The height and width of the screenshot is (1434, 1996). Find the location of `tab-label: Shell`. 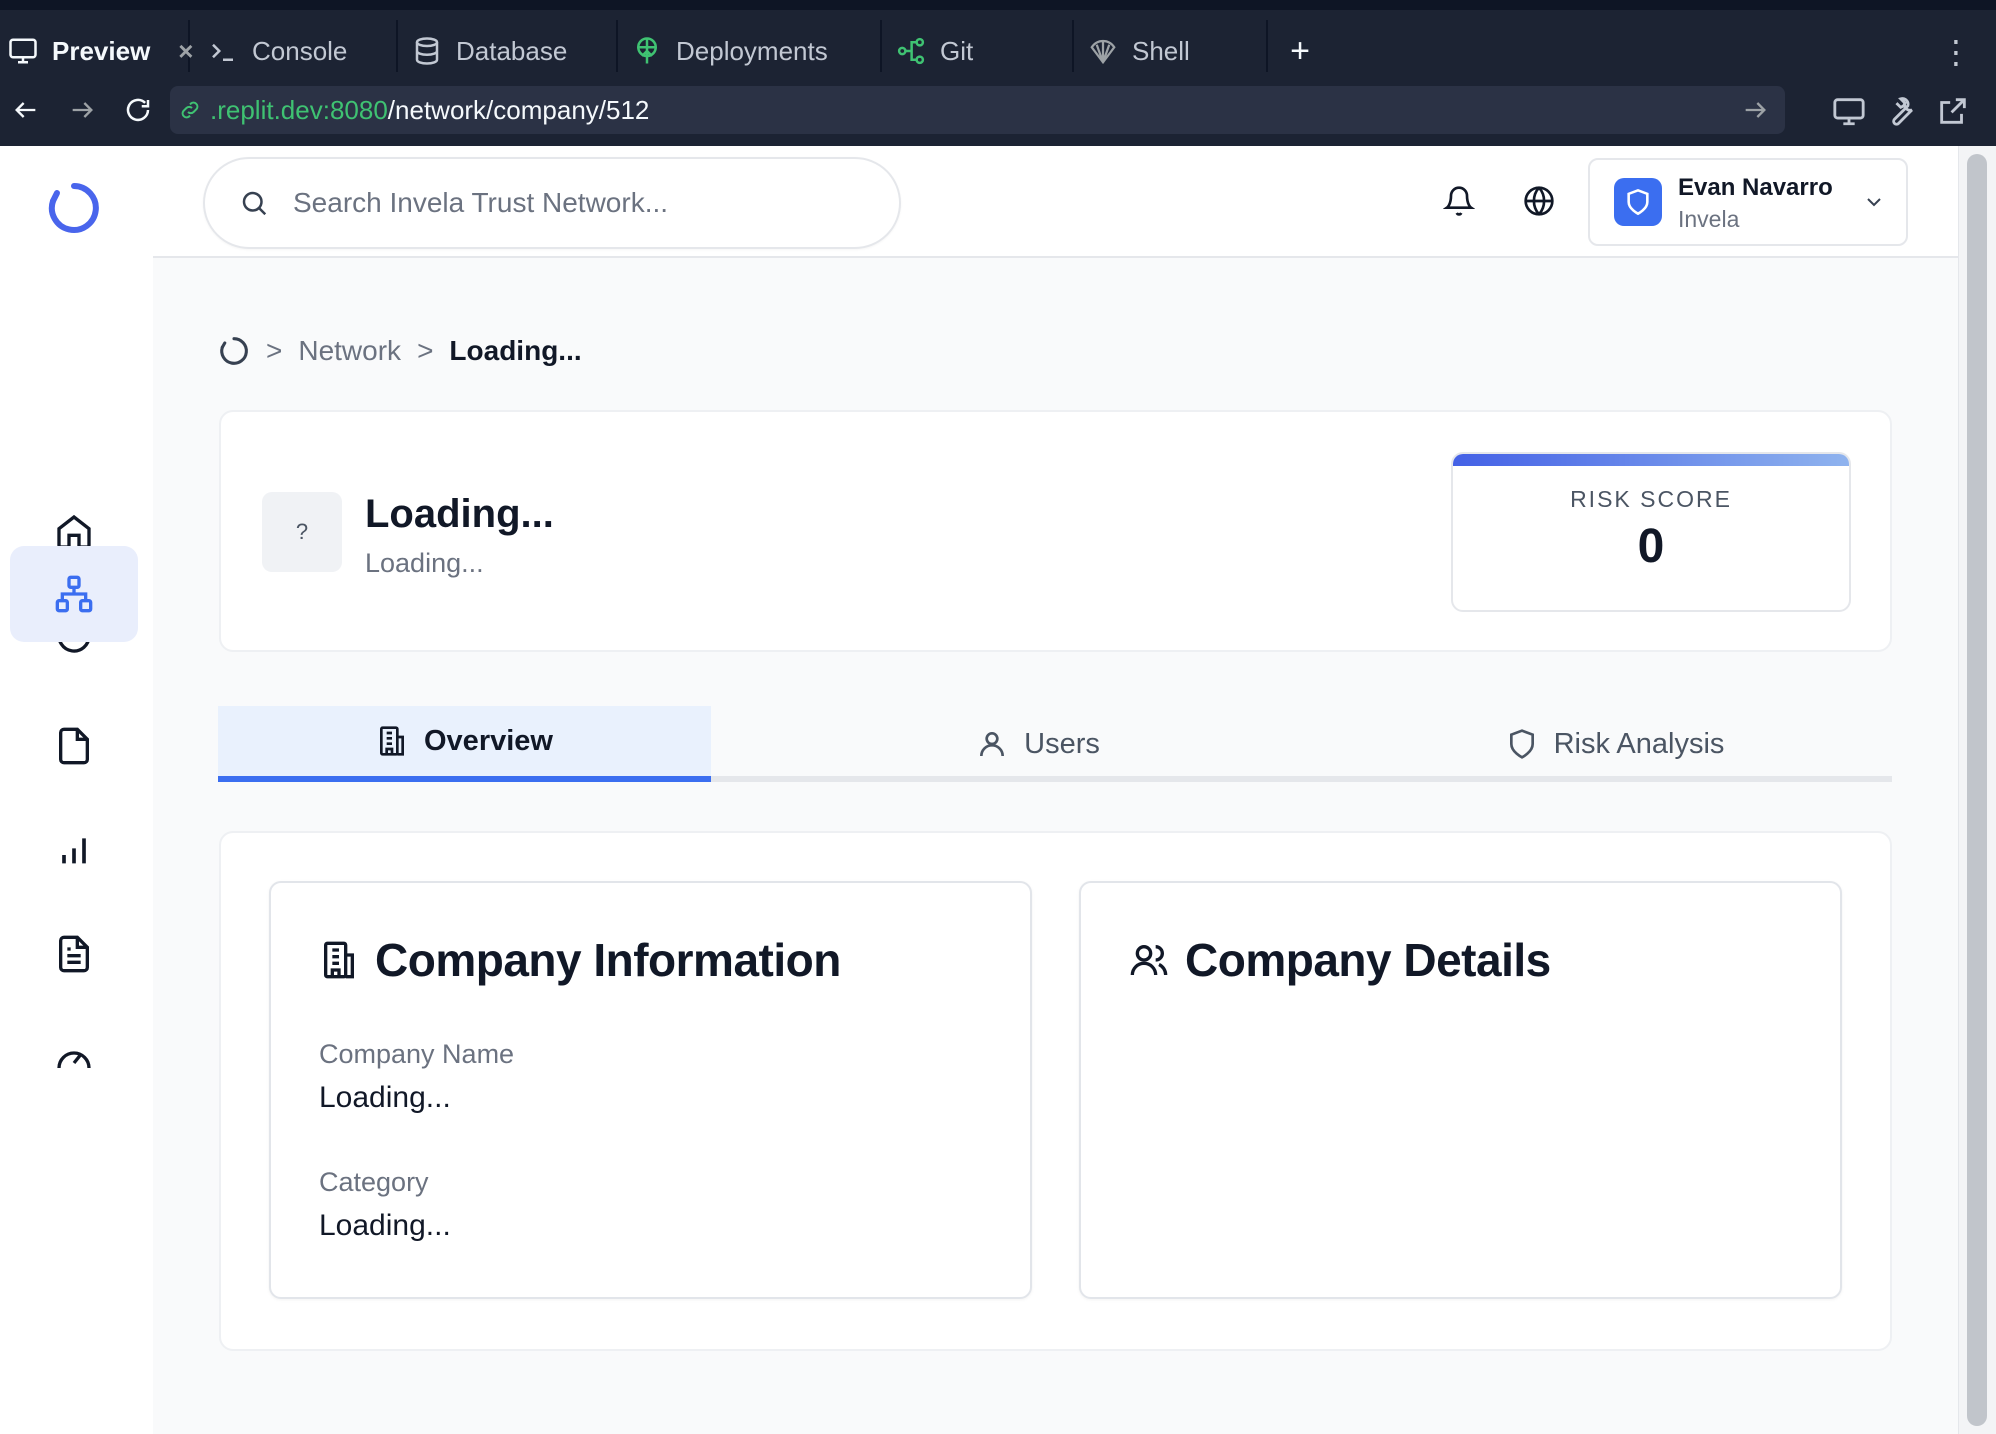

tab-label: Shell is located at coordinates (1161, 50).